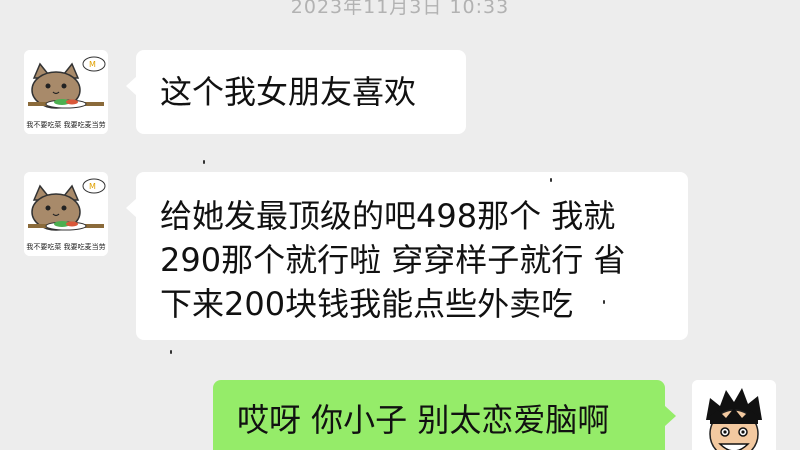 Image resolution: width=800 pixels, height=450 pixels. I want to click on message-text: 哎呀 你小子 别太恋爱脑啊, so click(423, 420).